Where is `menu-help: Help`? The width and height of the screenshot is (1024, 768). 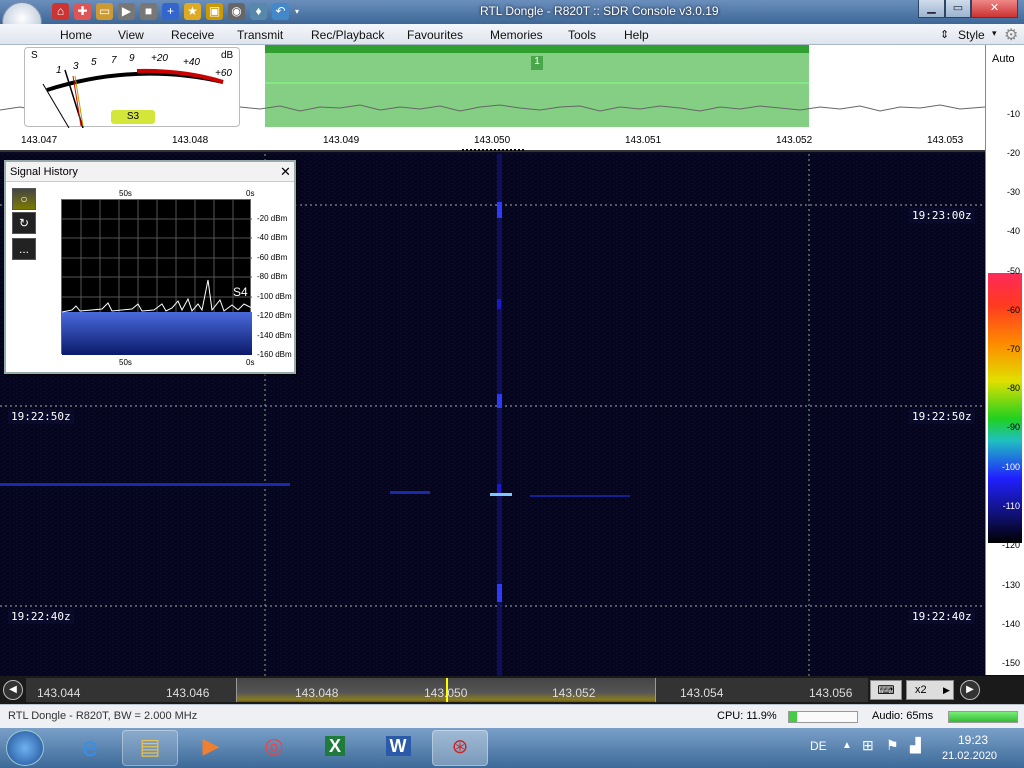
menu-help: Help is located at coordinates (636, 35).